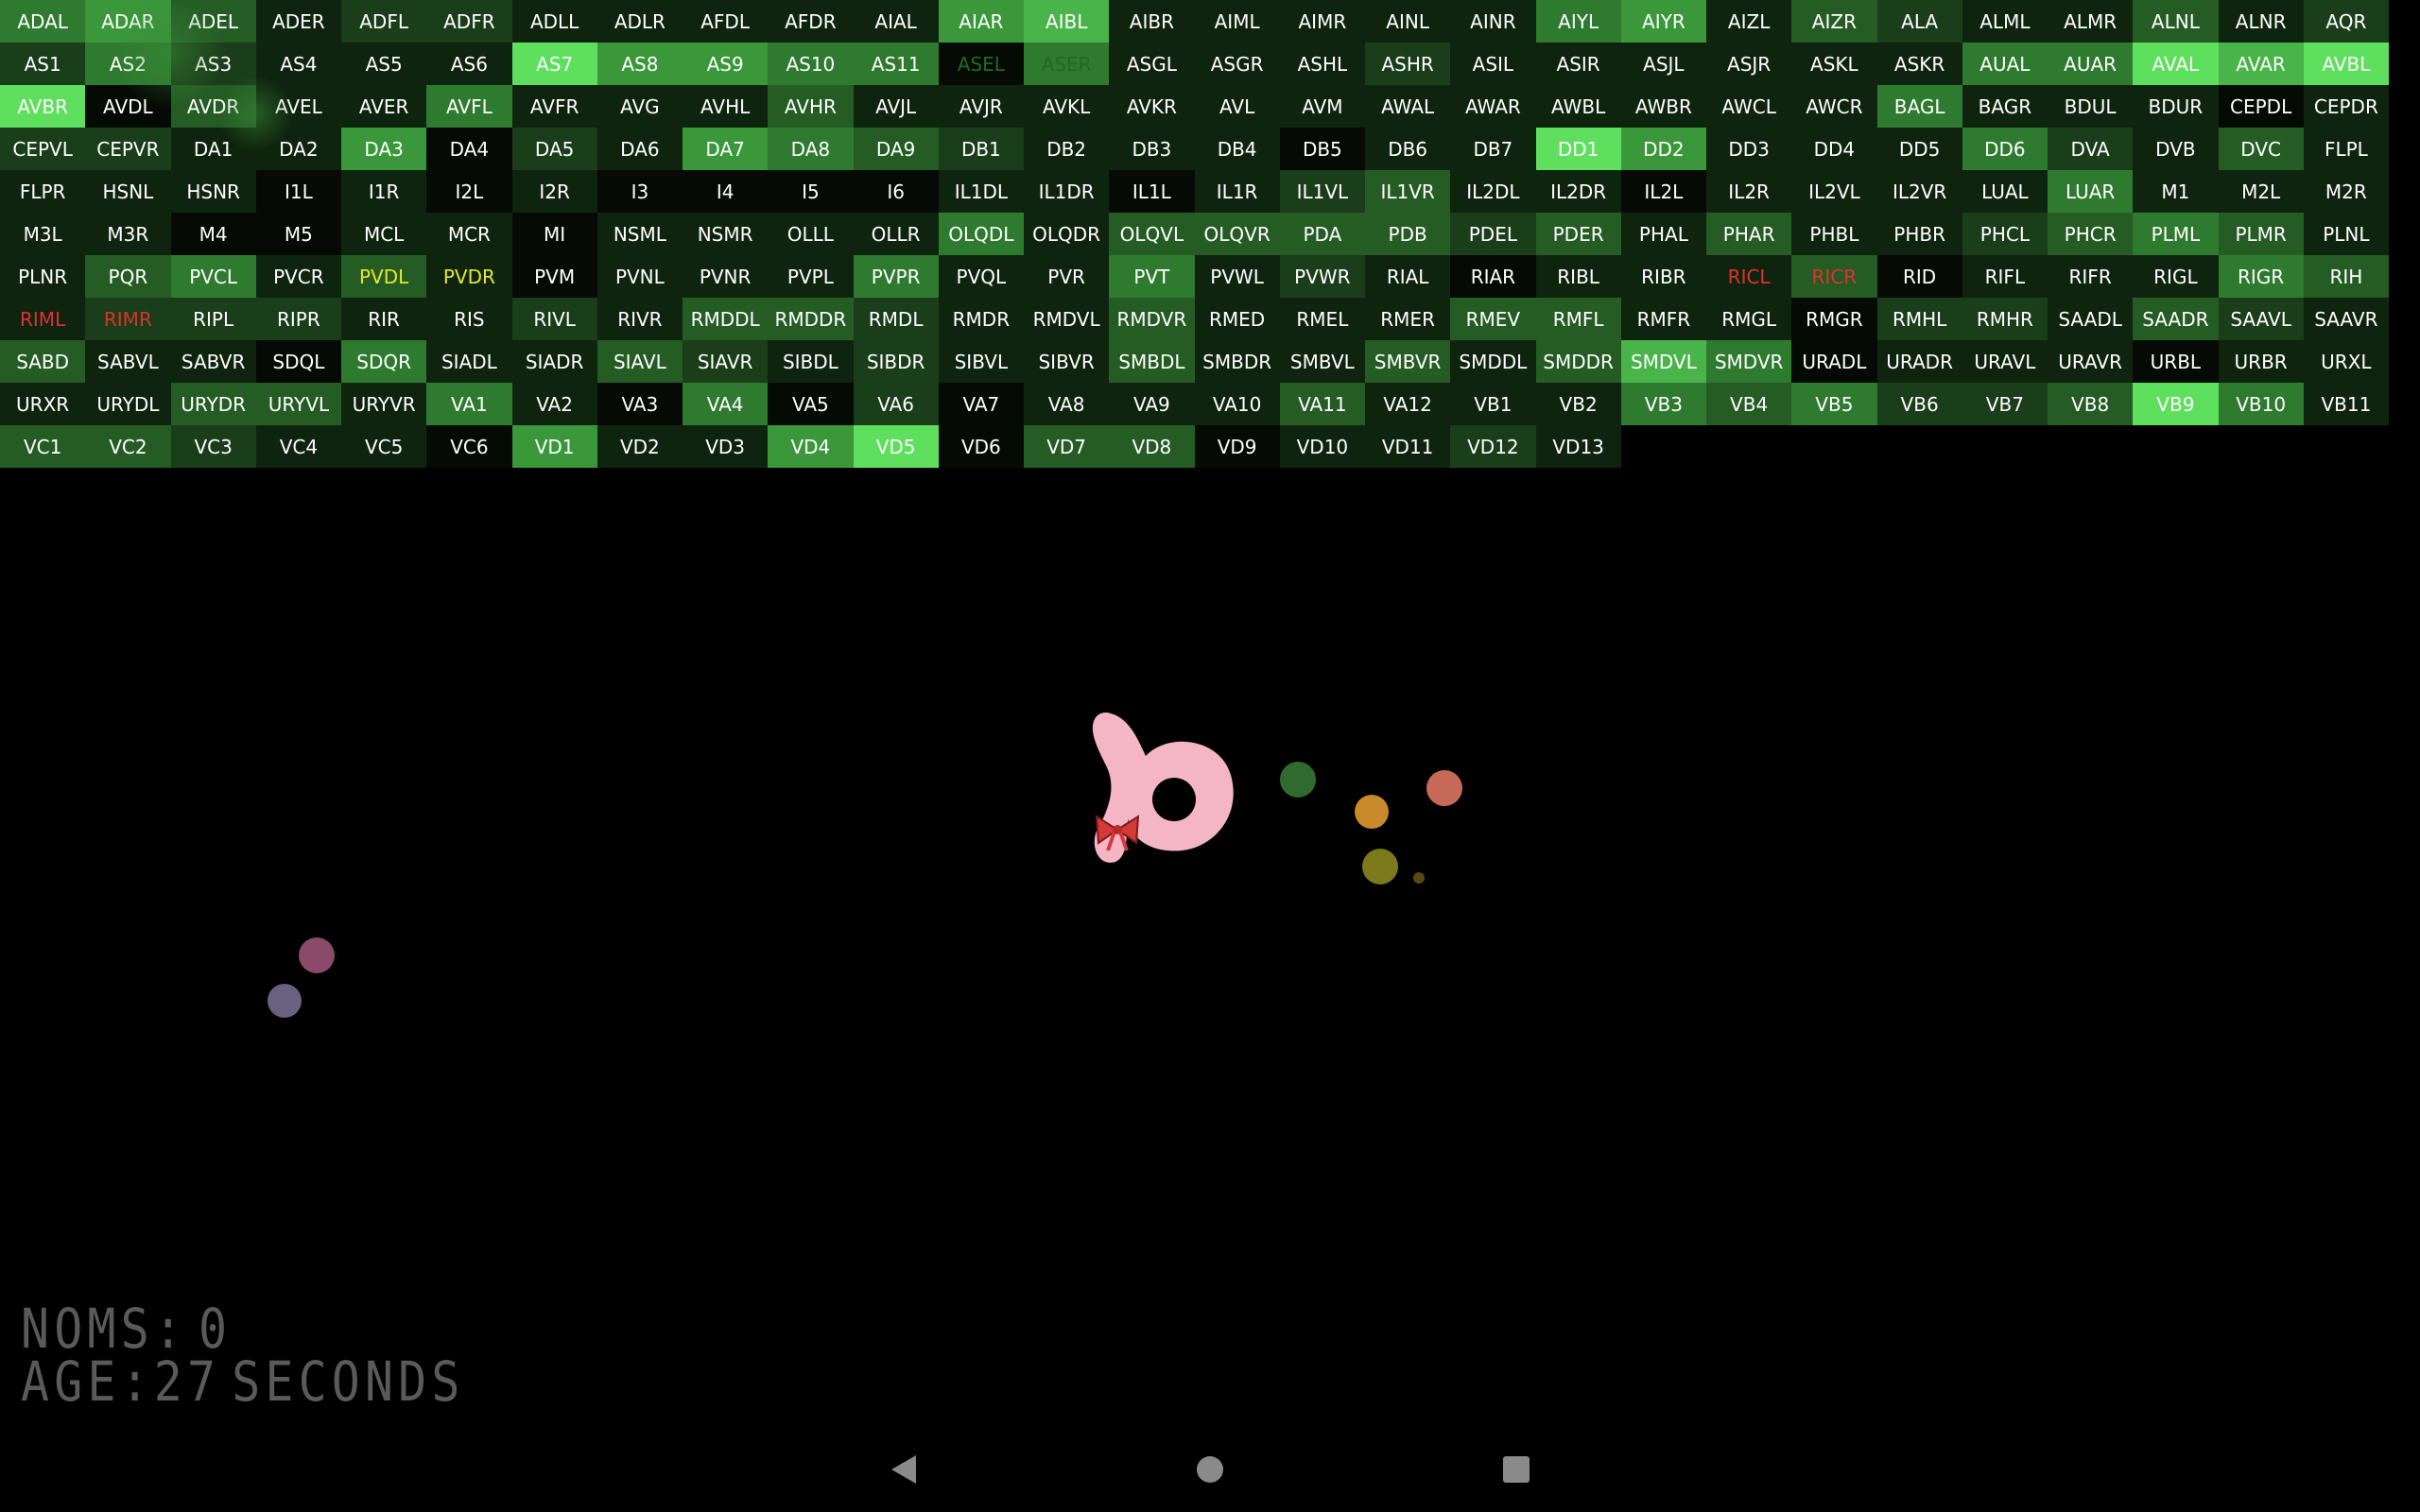 This screenshot has height=1512, width=2420. What do you see at coordinates (896, 446) in the screenshot?
I see `neuron-cell-vd5: VD5` at bounding box center [896, 446].